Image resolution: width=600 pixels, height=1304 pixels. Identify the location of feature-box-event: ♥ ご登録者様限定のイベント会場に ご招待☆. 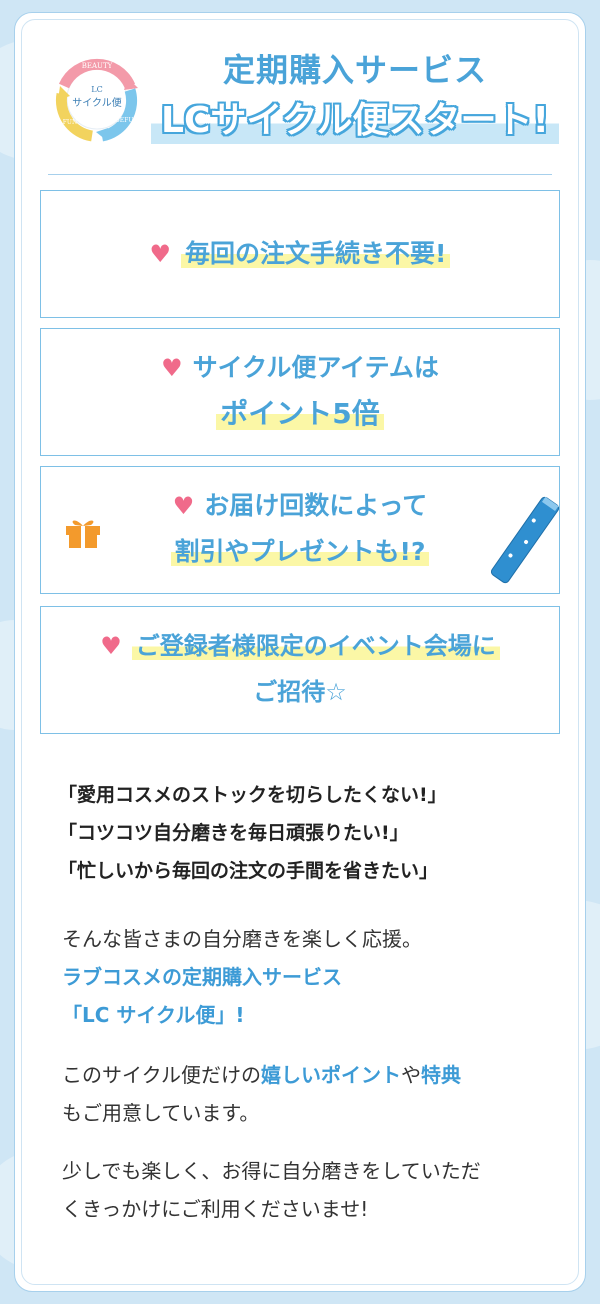
(300, 670).